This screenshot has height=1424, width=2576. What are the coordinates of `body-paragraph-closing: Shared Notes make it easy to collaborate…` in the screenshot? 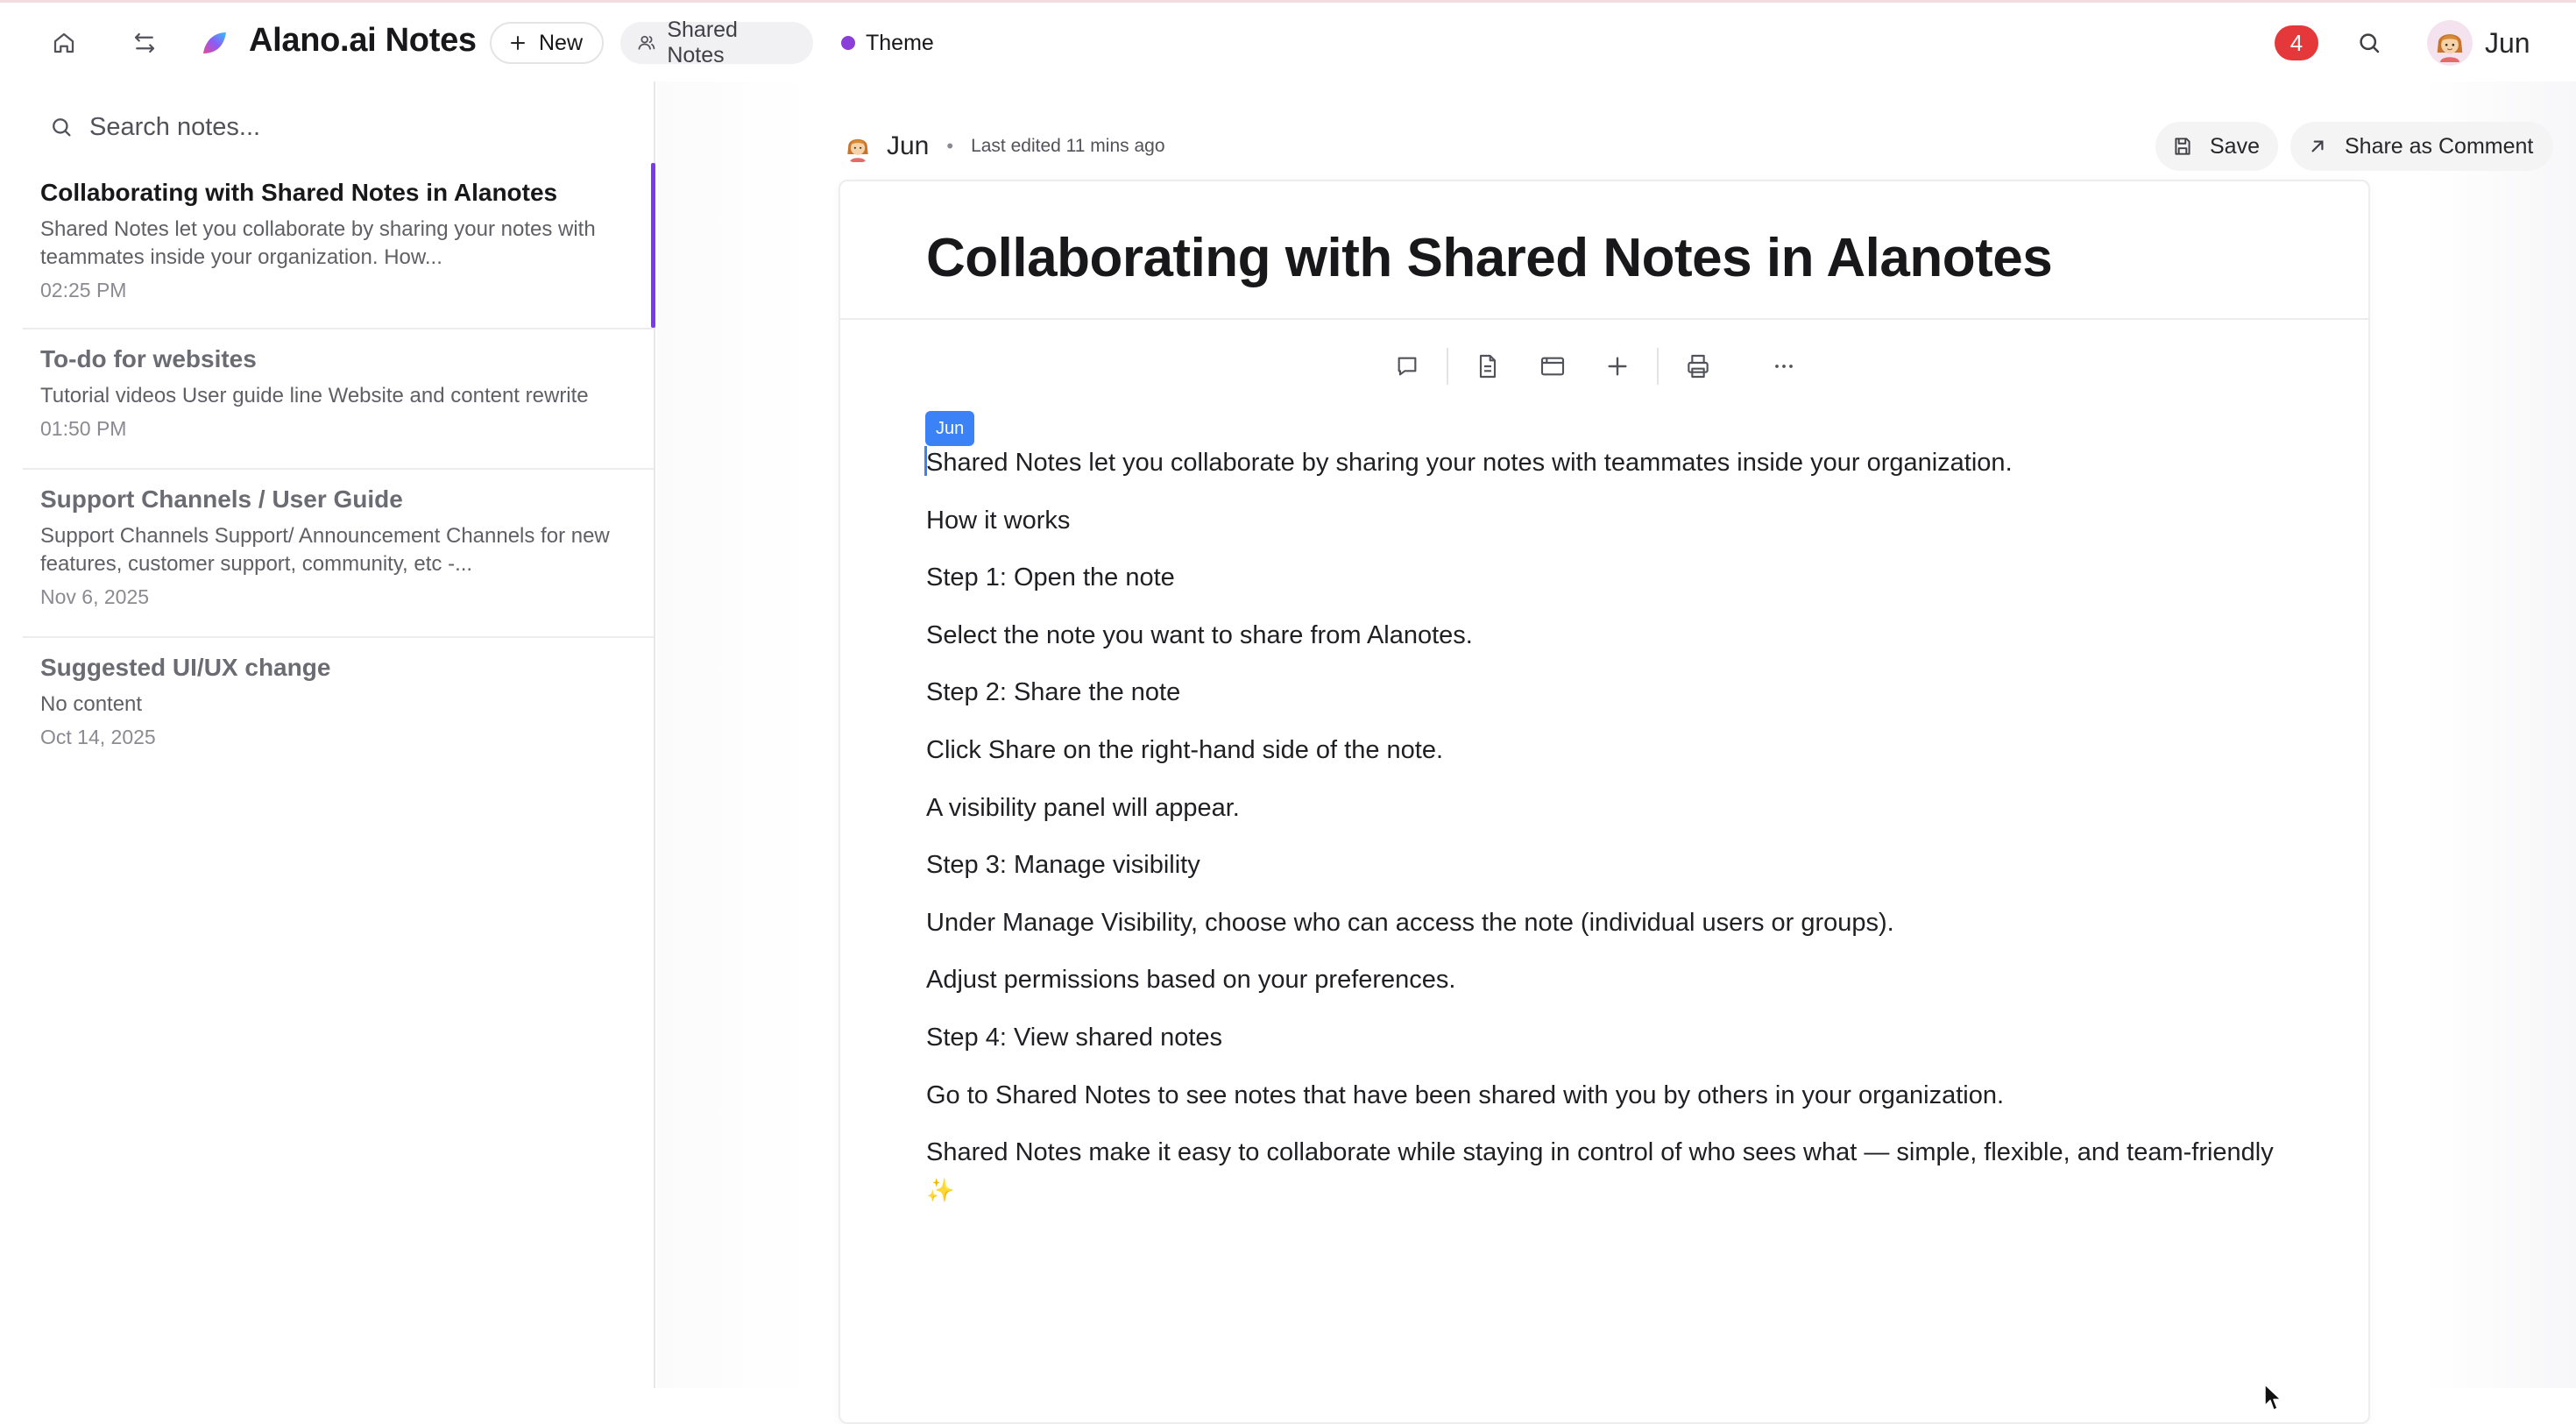 It's located at (1609, 1171).